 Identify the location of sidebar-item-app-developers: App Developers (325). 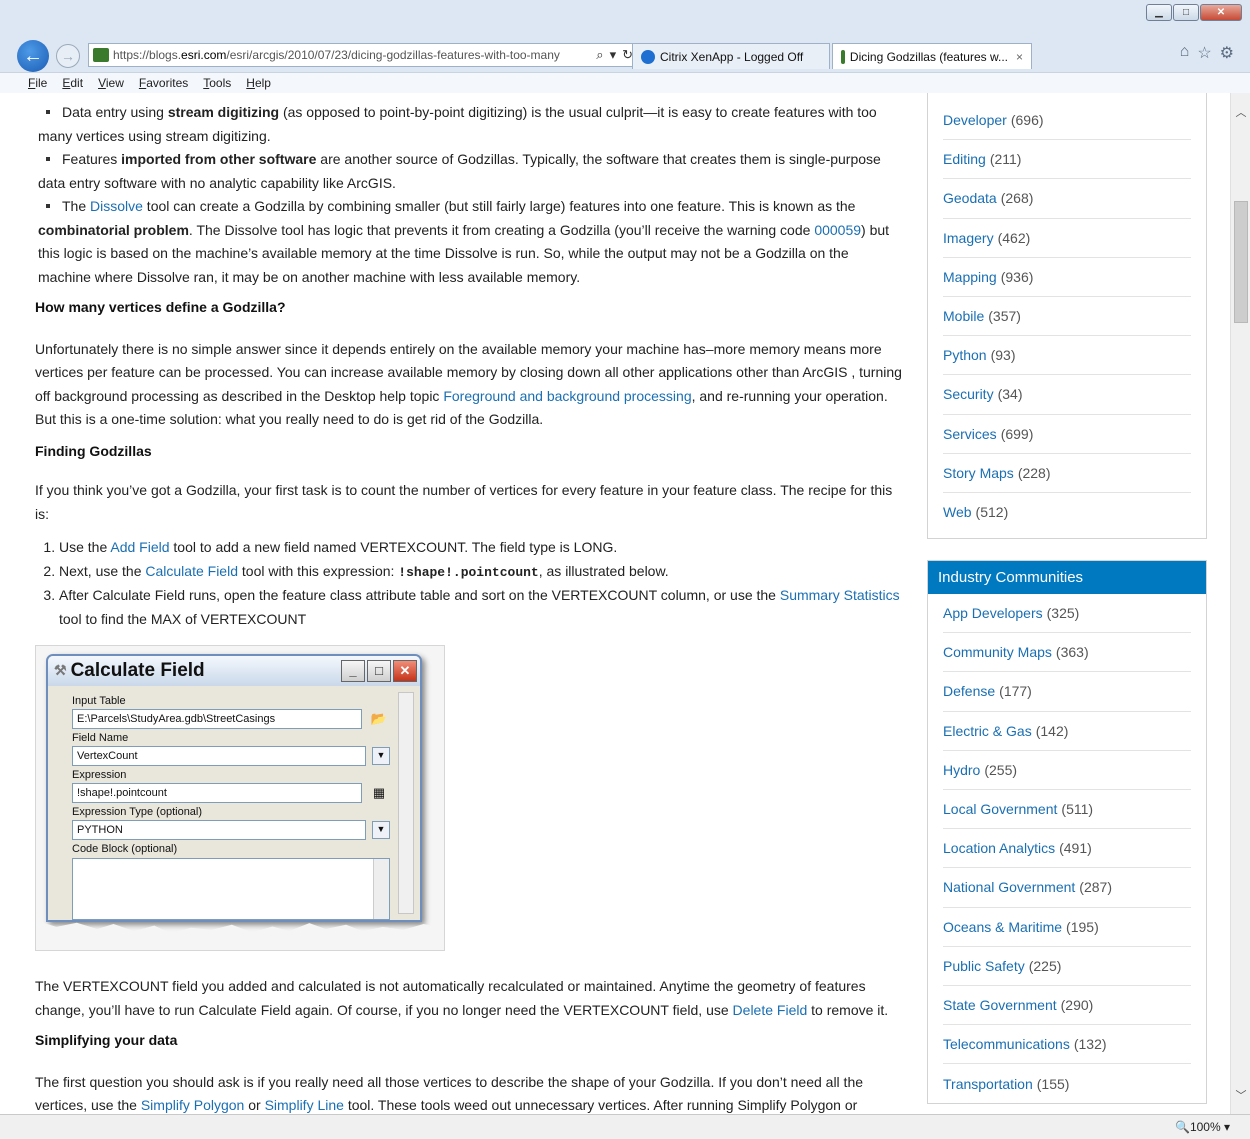
(1067, 614).